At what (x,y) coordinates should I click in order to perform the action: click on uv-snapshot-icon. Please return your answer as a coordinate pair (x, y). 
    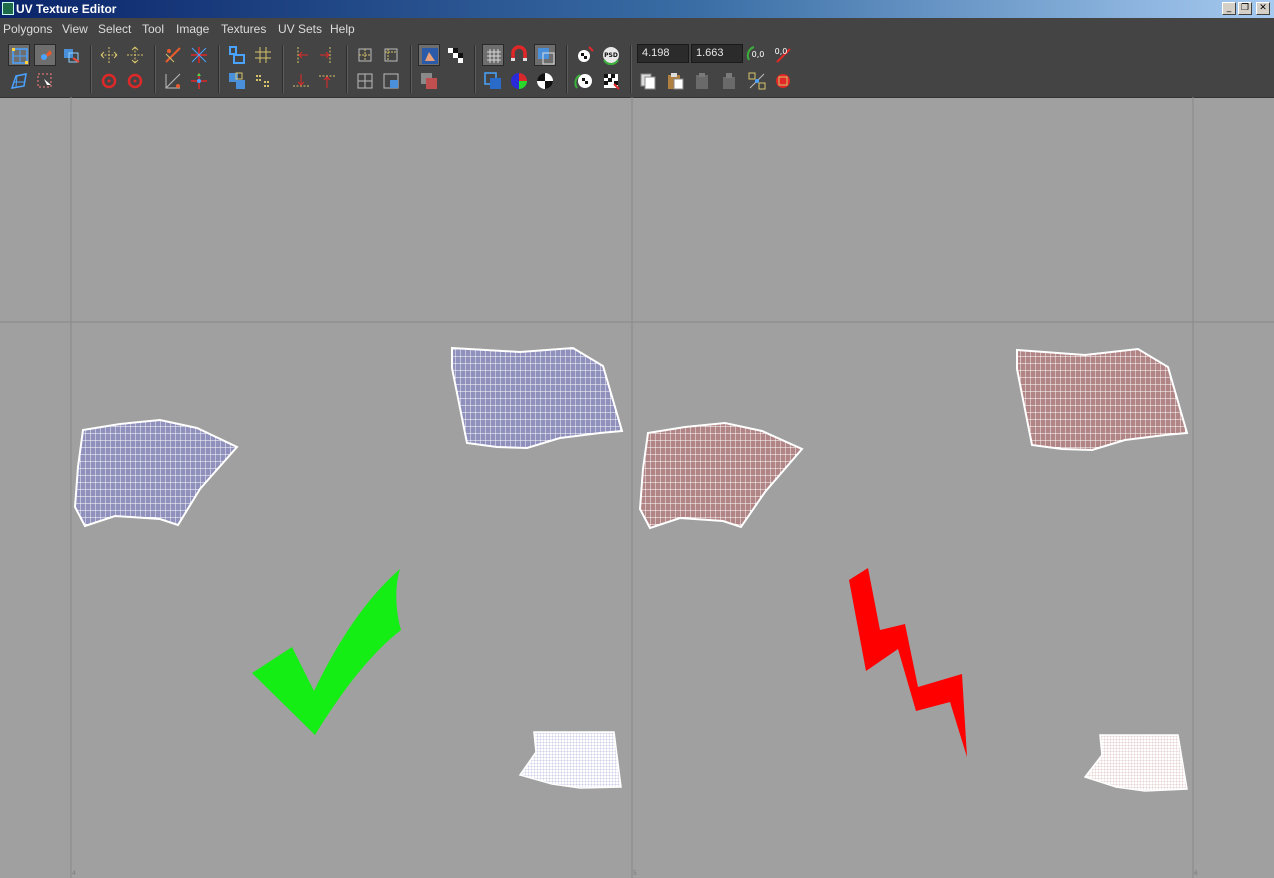
    Looking at the image, I should click on (585, 81).